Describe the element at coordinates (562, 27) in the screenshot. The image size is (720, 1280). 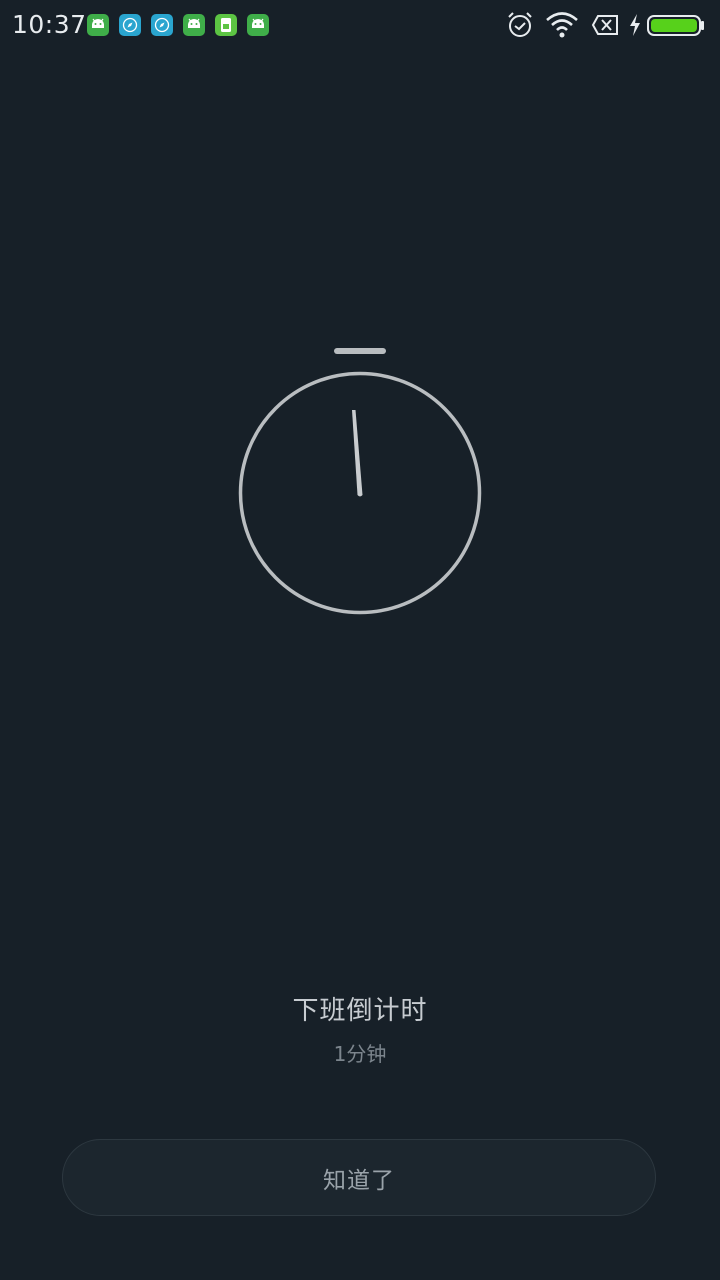
I see `wifi-icon` at that location.